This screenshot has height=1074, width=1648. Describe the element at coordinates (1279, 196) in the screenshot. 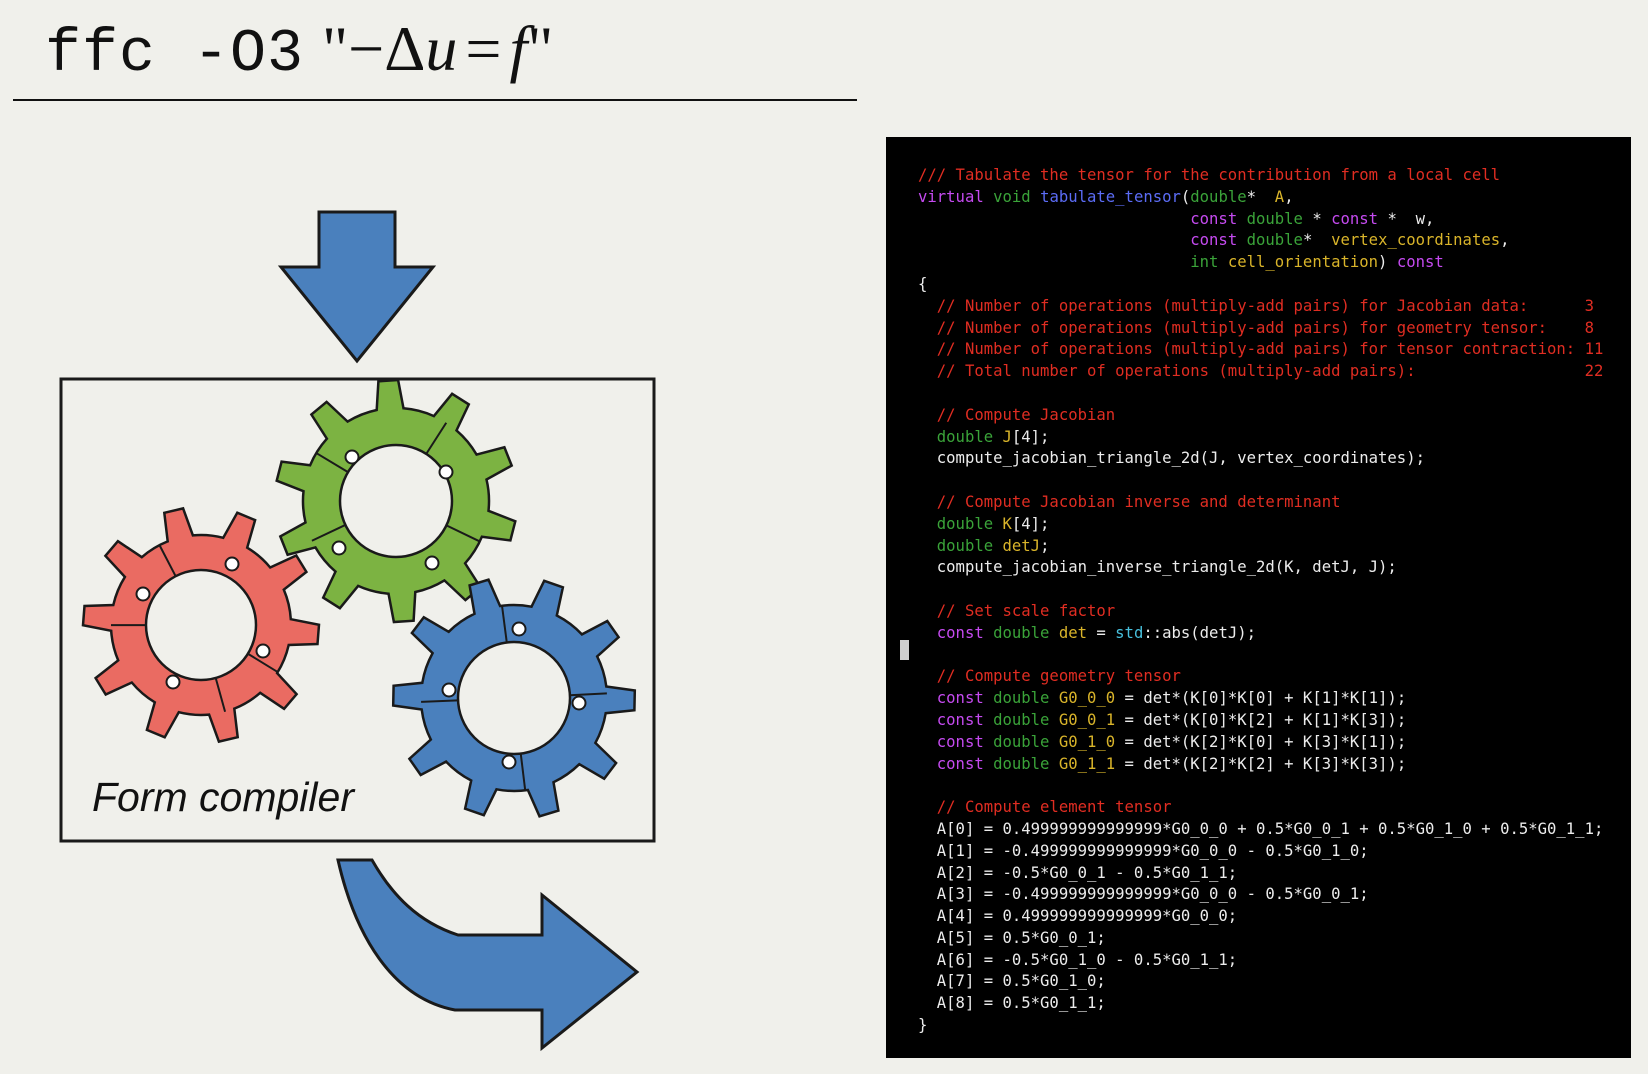

I see `code-token: A` at that location.